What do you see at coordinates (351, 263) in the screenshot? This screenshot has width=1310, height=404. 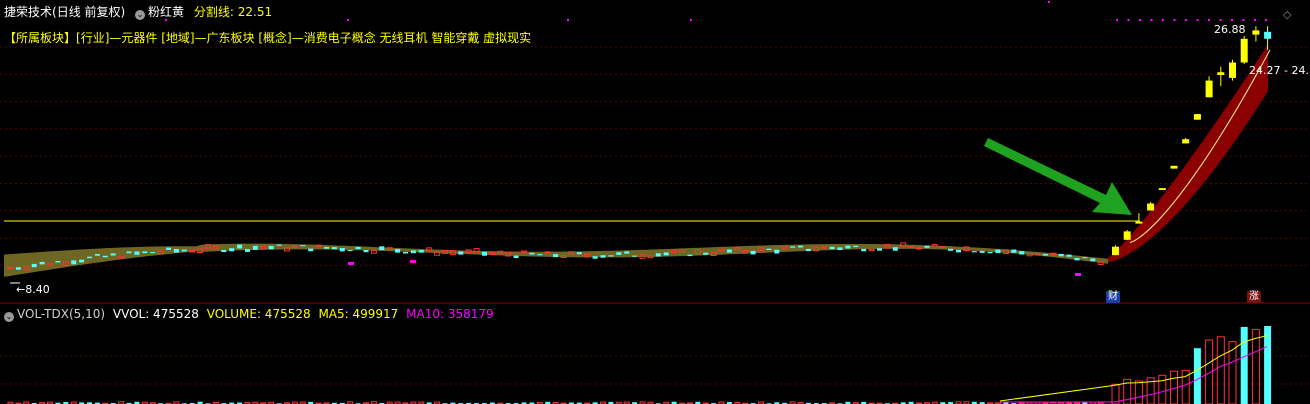 I see `candle-highlight` at bounding box center [351, 263].